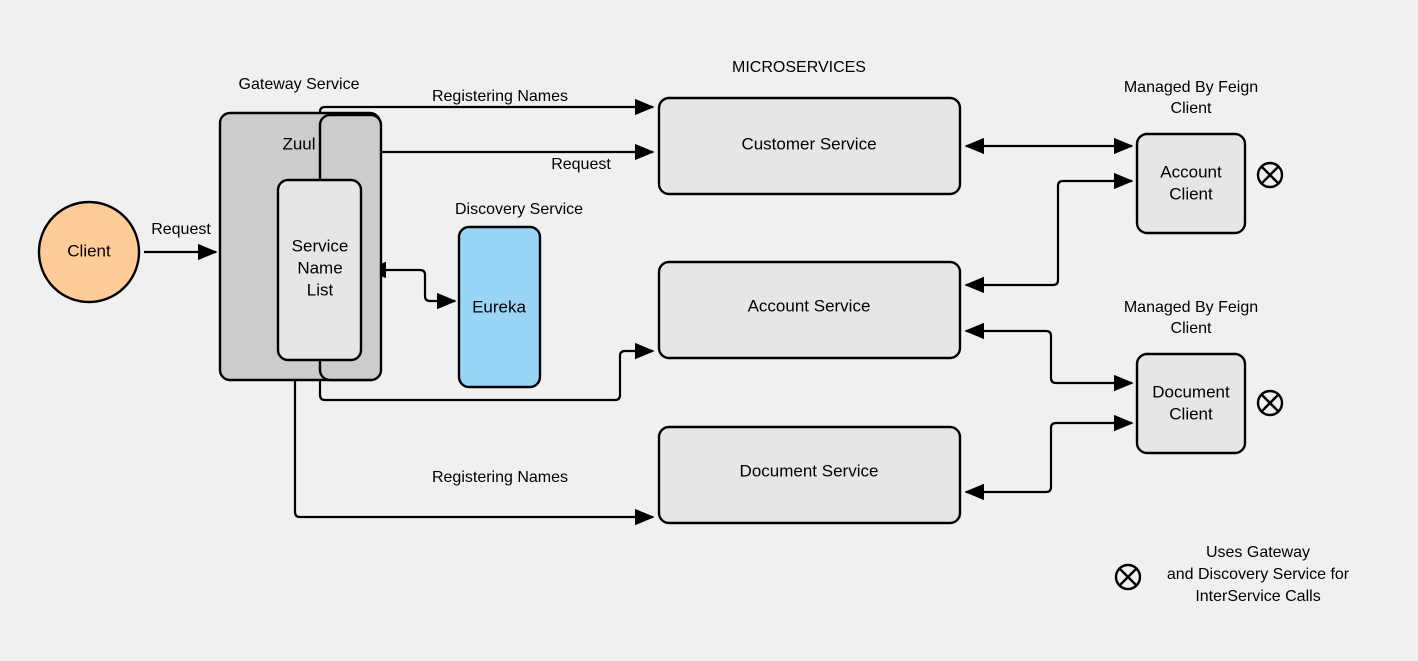 The width and height of the screenshot is (1418, 661). What do you see at coordinates (1258, 574) in the screenshot?
I see `legend-line2: and Discovery Service for` at bounding box center [1258, 574].